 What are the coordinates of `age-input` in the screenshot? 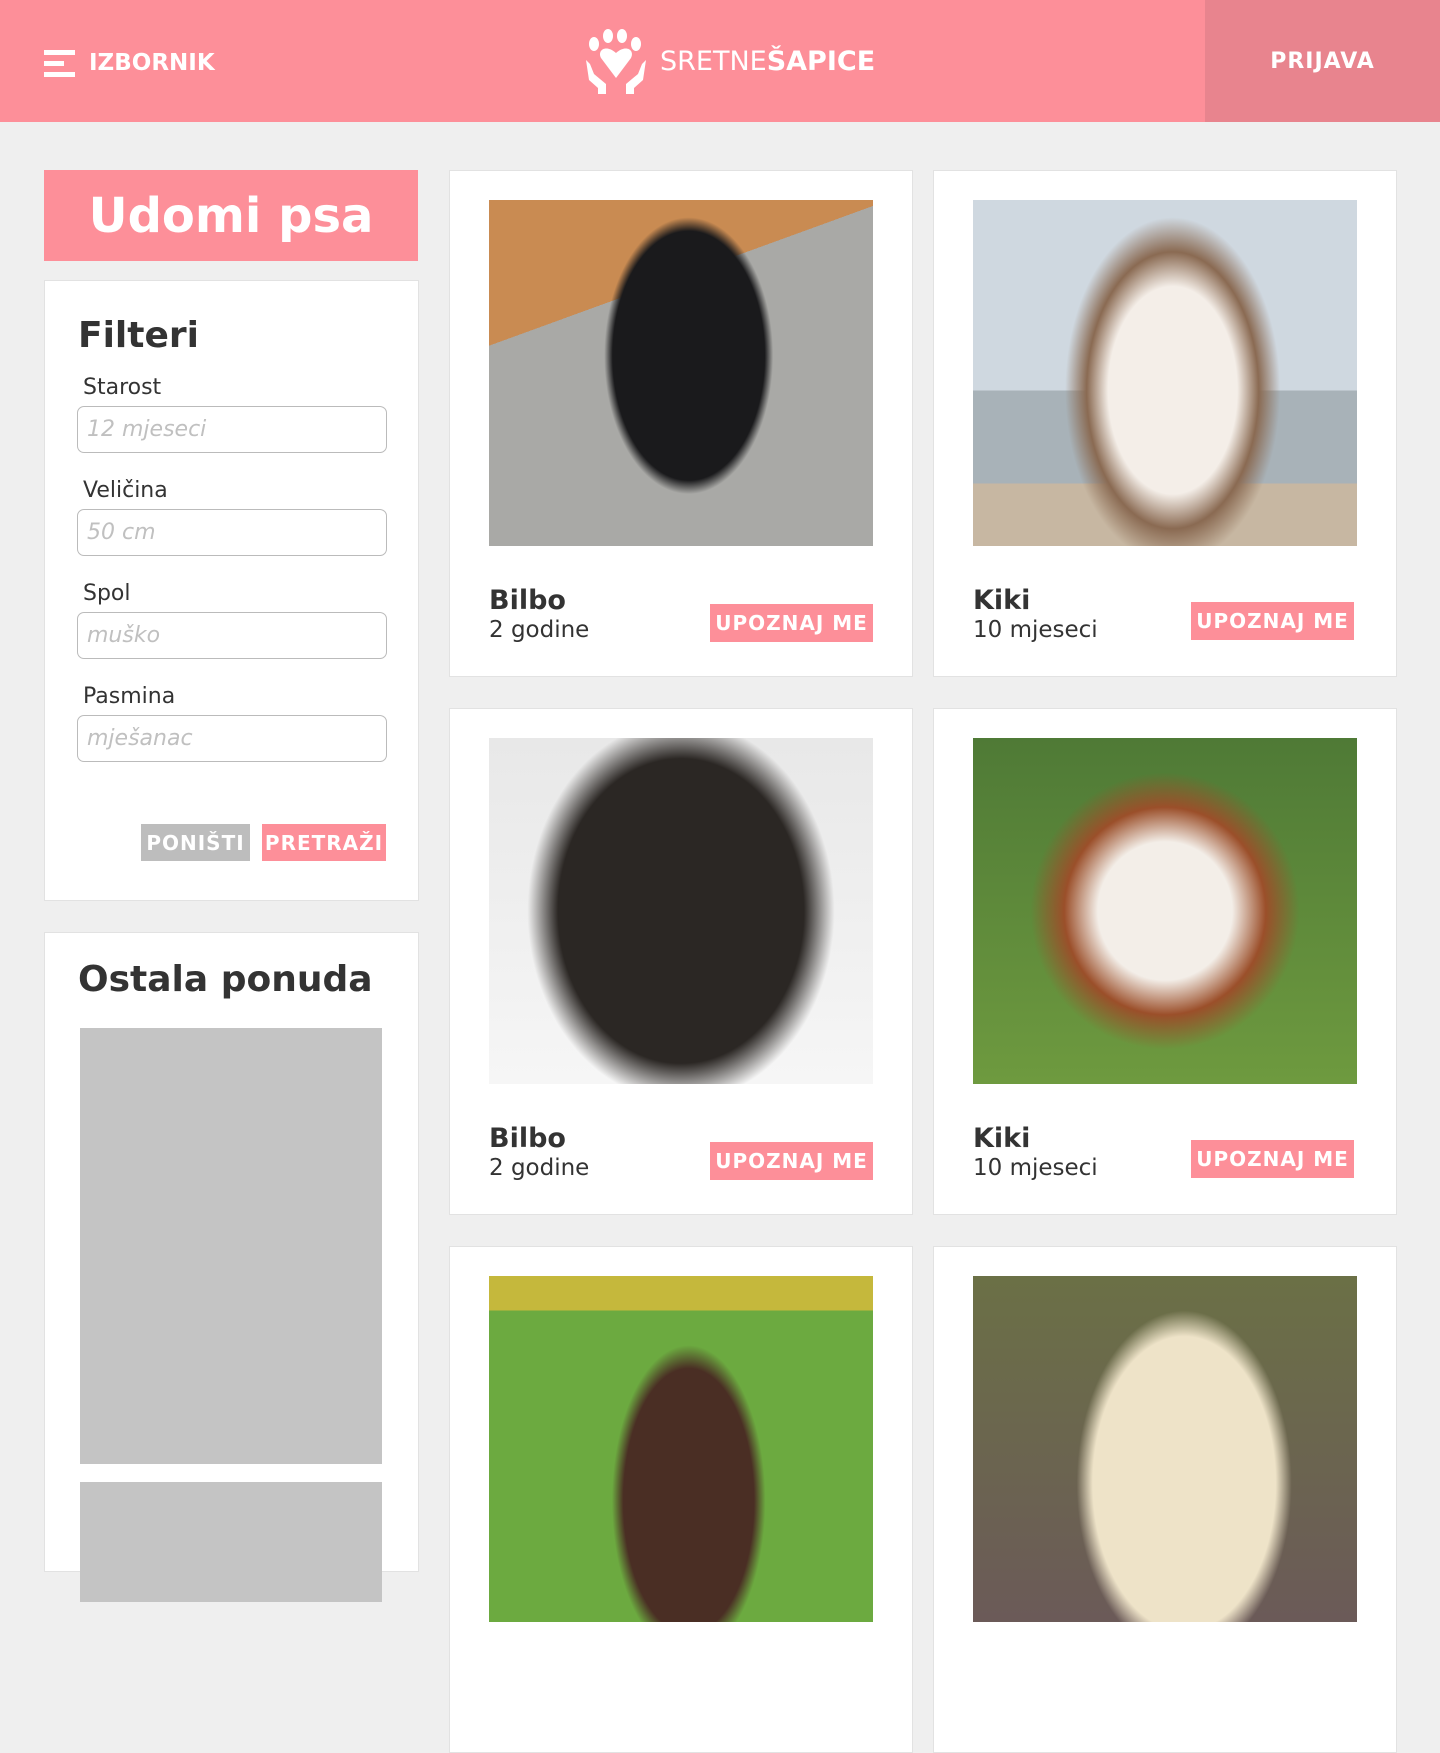 It's located at (232, 429).